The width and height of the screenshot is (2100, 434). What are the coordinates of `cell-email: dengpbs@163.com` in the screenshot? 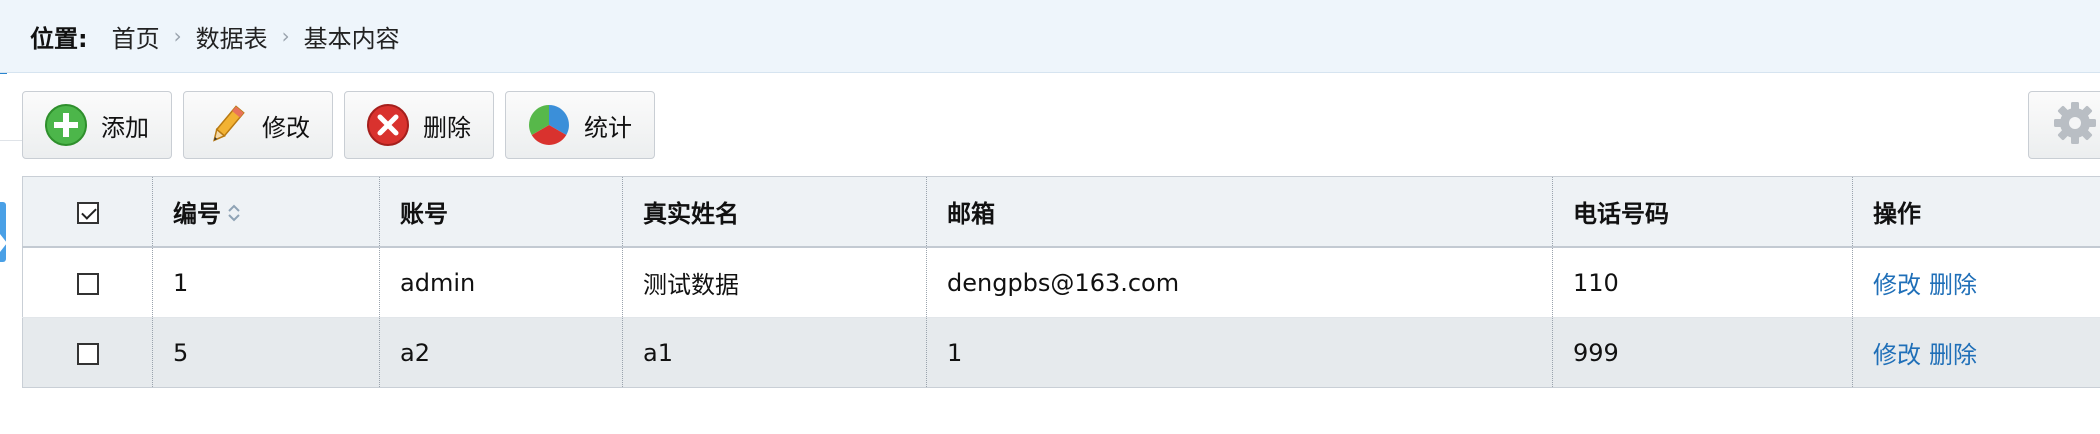 It's located at (1239, 282).